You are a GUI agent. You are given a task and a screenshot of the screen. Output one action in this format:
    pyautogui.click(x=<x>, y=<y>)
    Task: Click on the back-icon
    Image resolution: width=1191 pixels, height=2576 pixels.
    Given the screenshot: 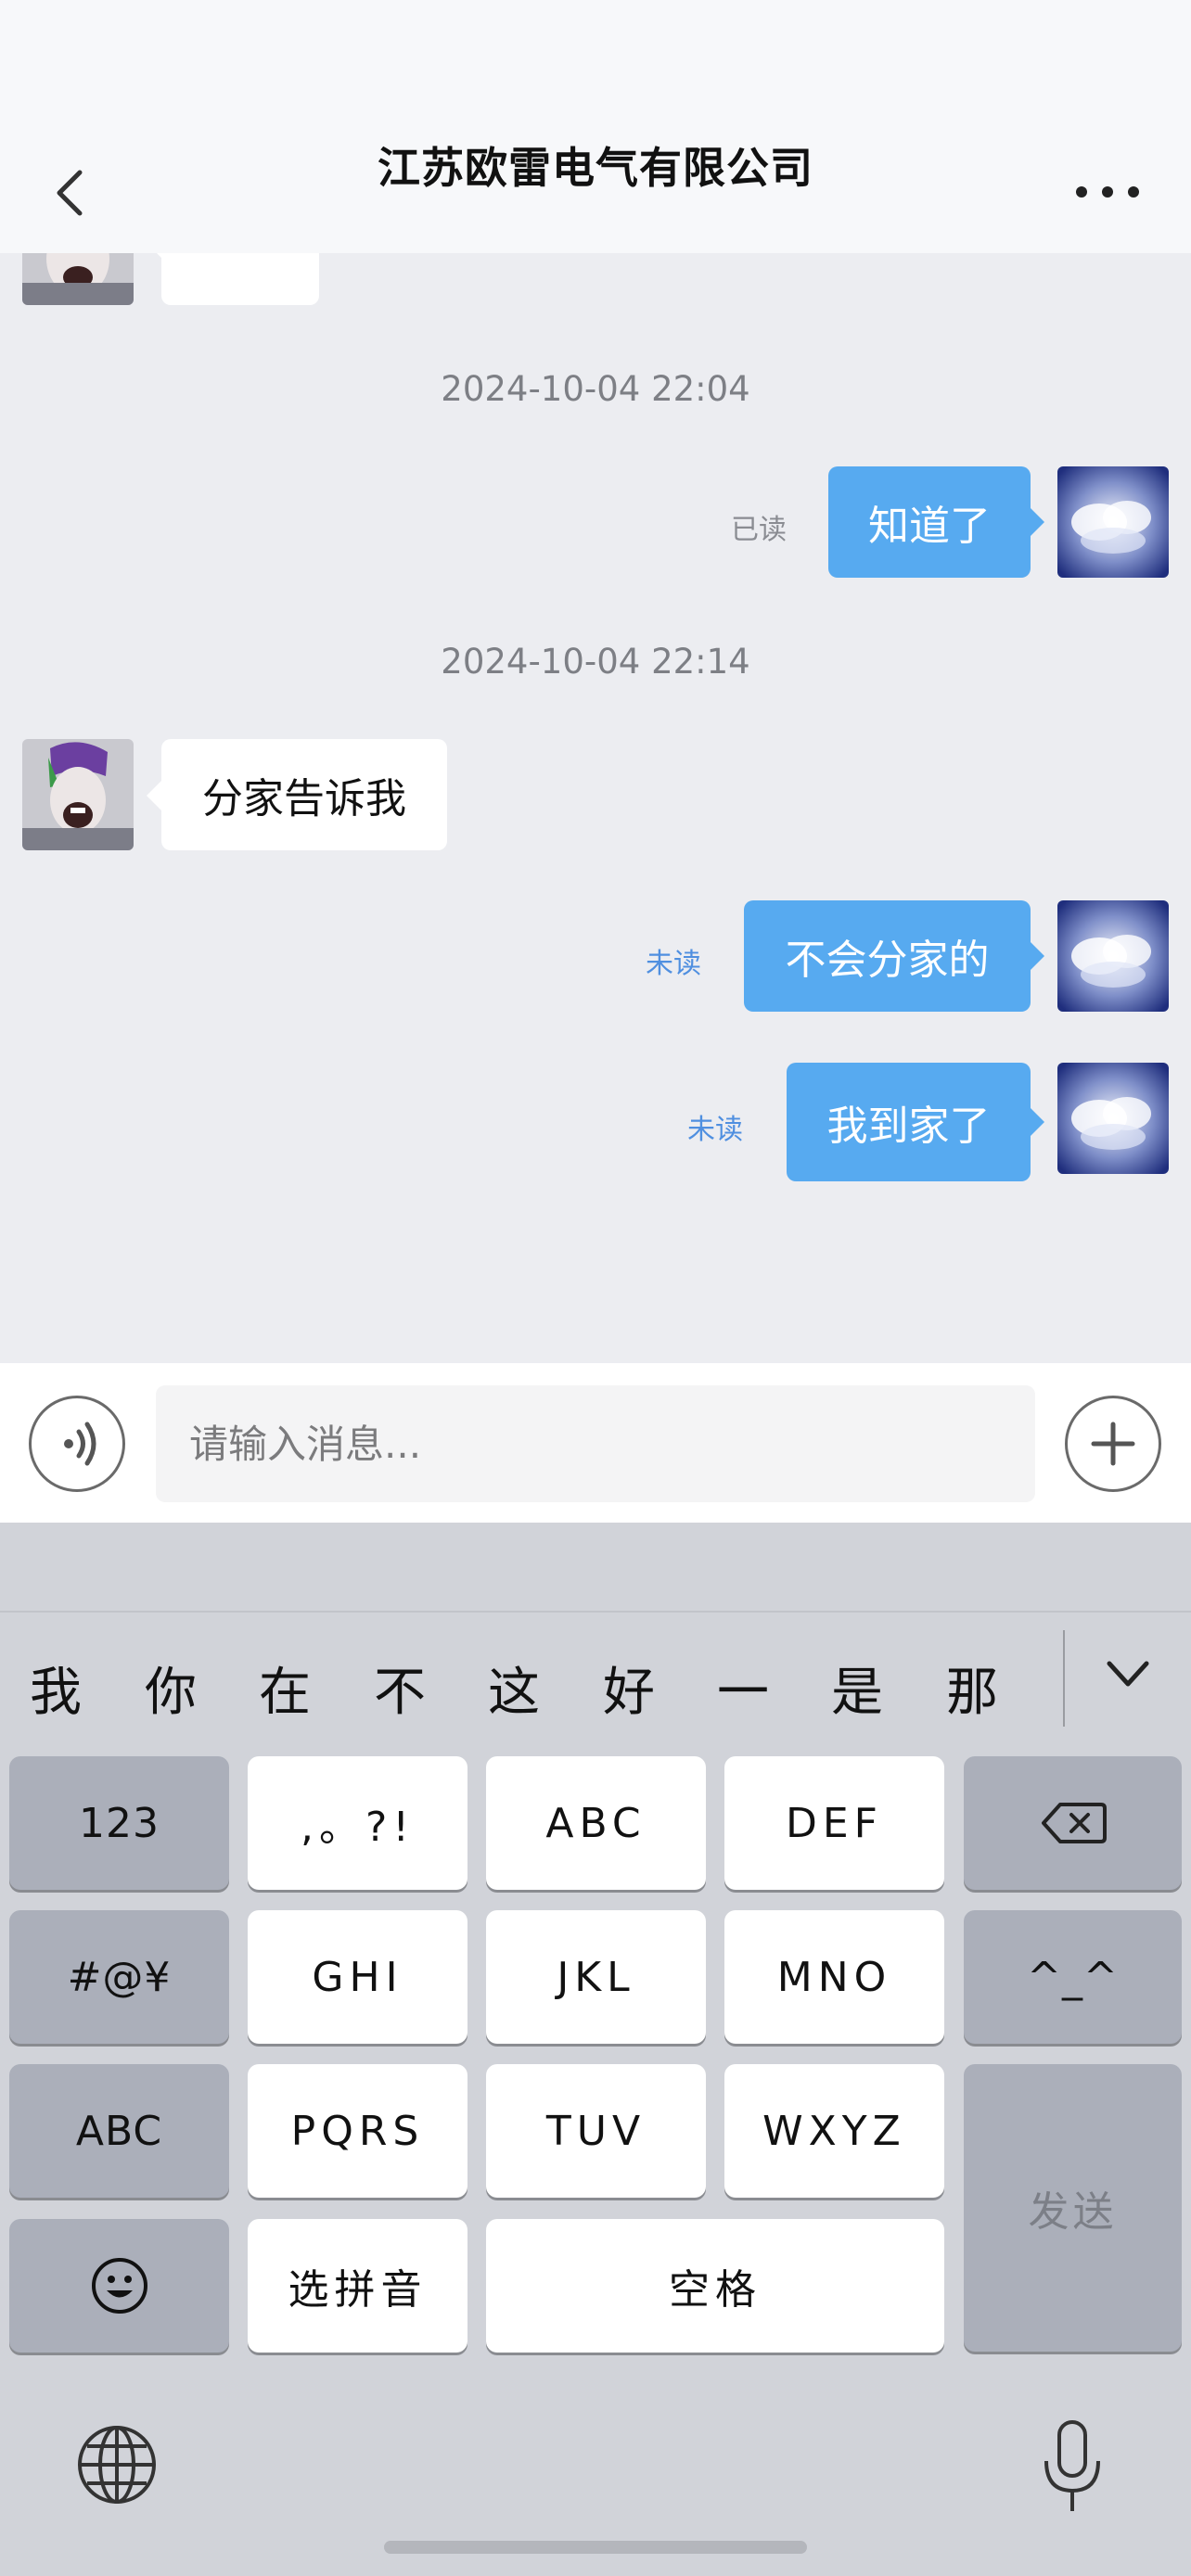 What is the action you would take?
    pyautogui.click(x=70, y=193)
    